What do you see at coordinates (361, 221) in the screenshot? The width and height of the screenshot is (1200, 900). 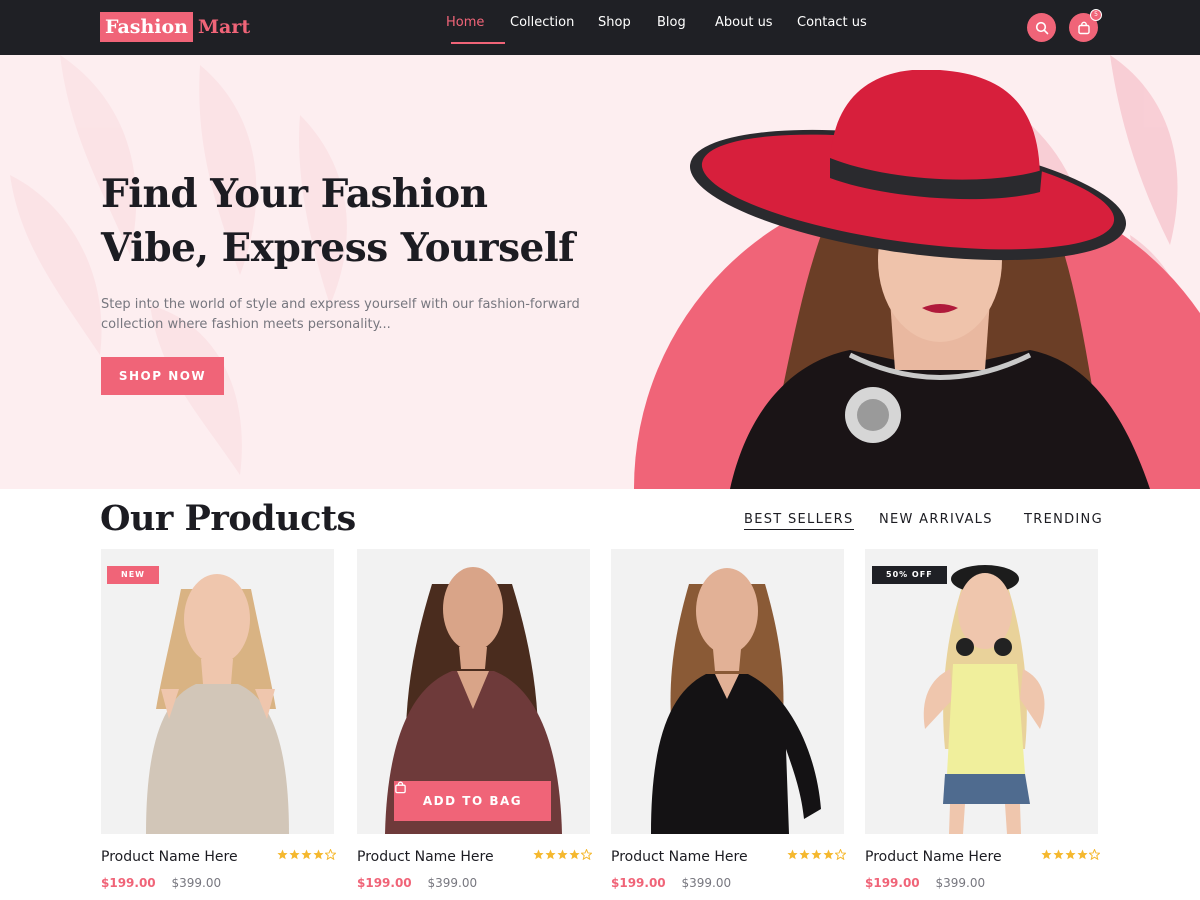 I see `hero-heading: Find Your Fashion Vibe, Express Yourself` at bounding box center [361, 221].